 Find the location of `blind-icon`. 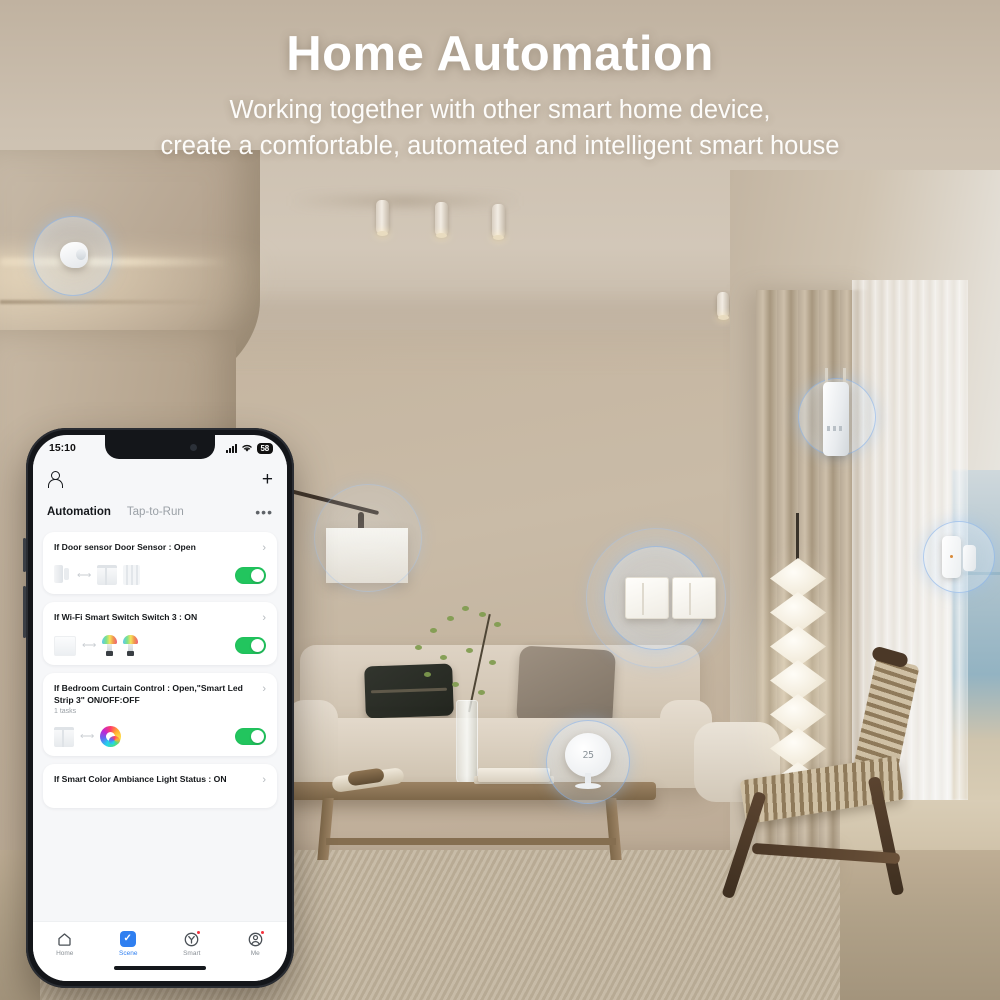

blind-icon is located at coordinates (132, 575).